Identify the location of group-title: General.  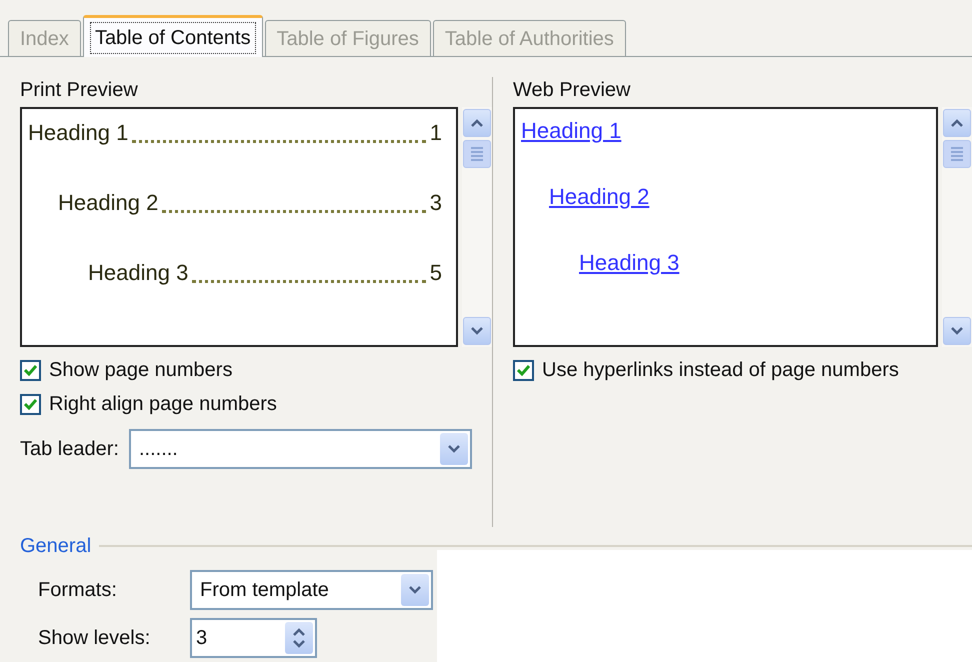
(56, 546).